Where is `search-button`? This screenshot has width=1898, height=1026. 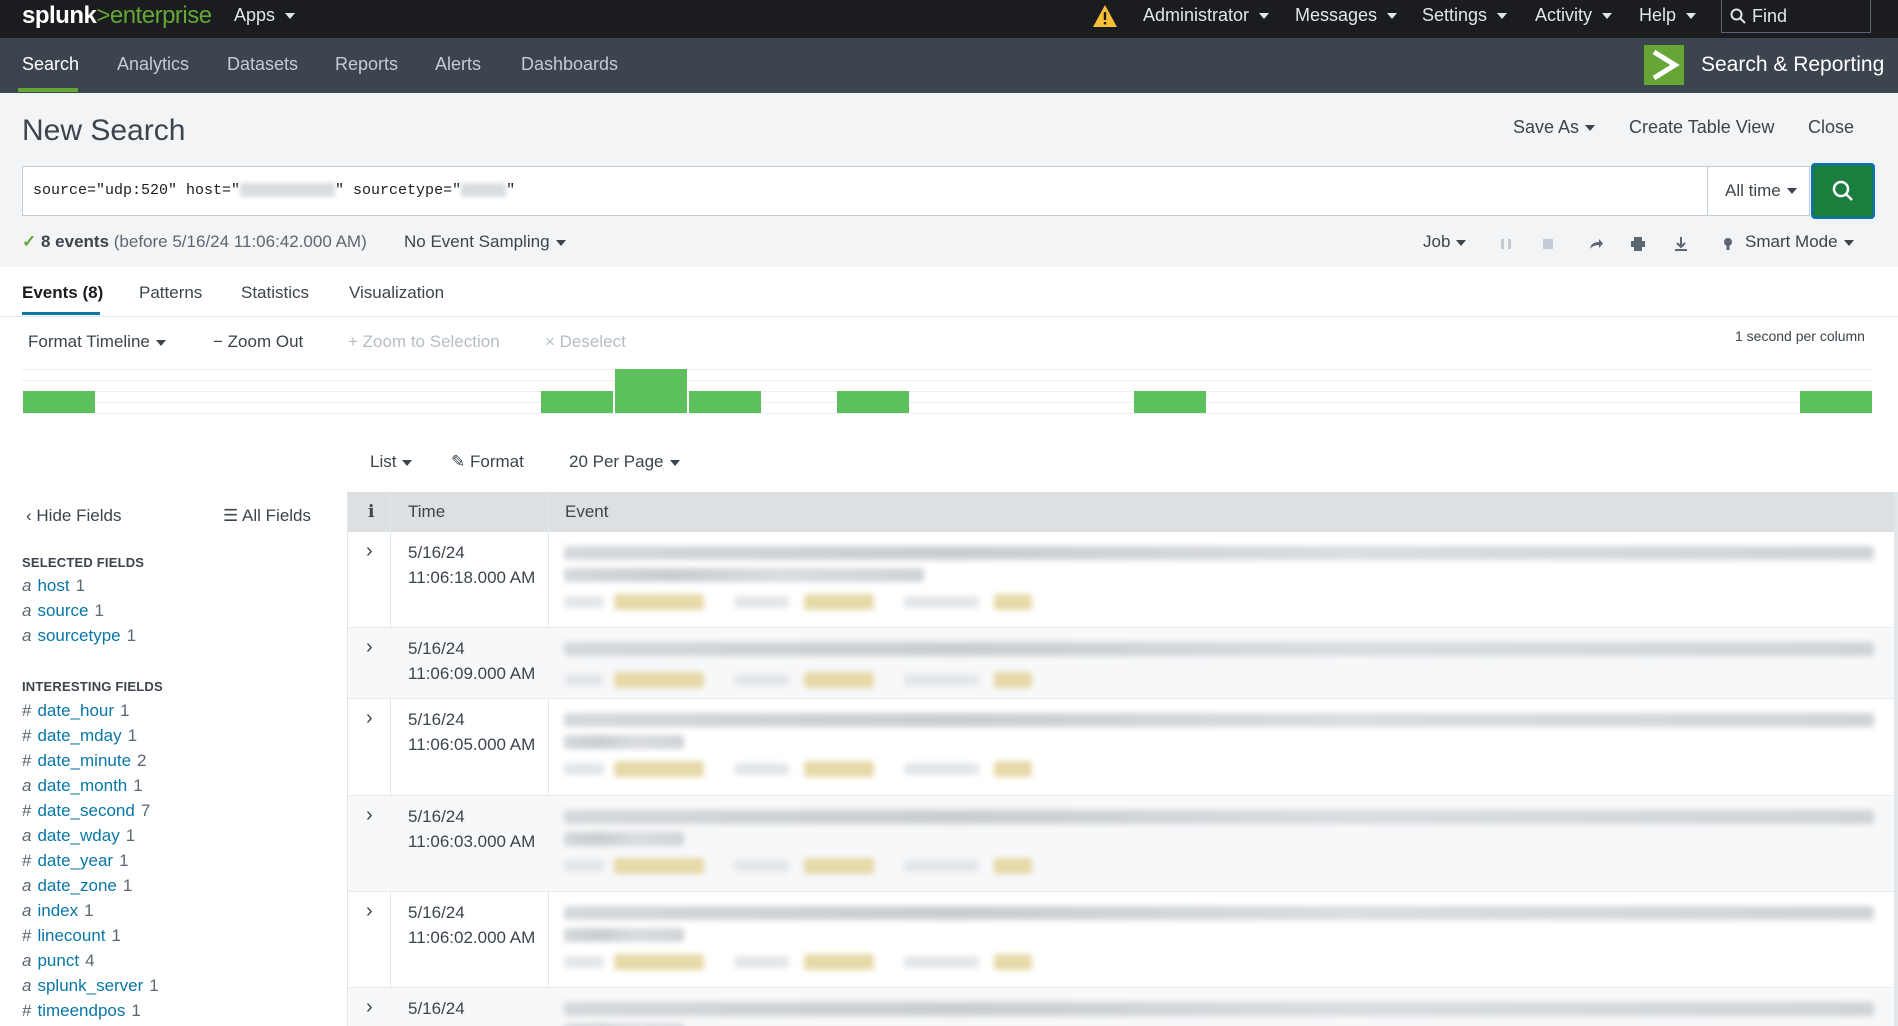
search-button is located at coordinates (1843, 191).